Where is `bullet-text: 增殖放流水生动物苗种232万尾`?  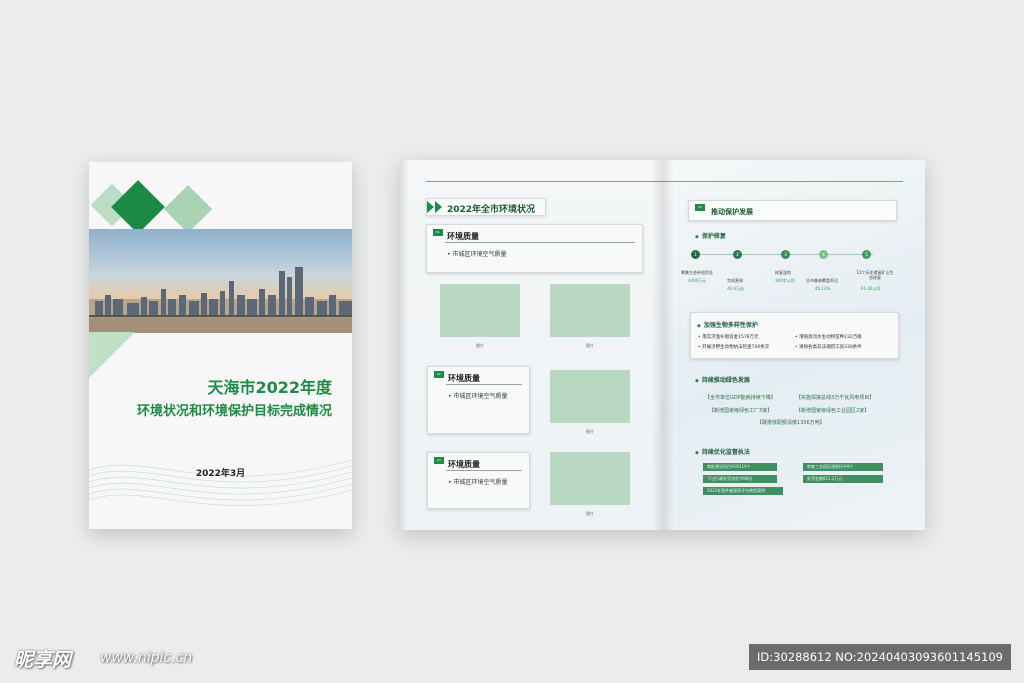 bullet-text: 增殖放流水生动物苗种232万尾 is located at coordinates (830, 337).